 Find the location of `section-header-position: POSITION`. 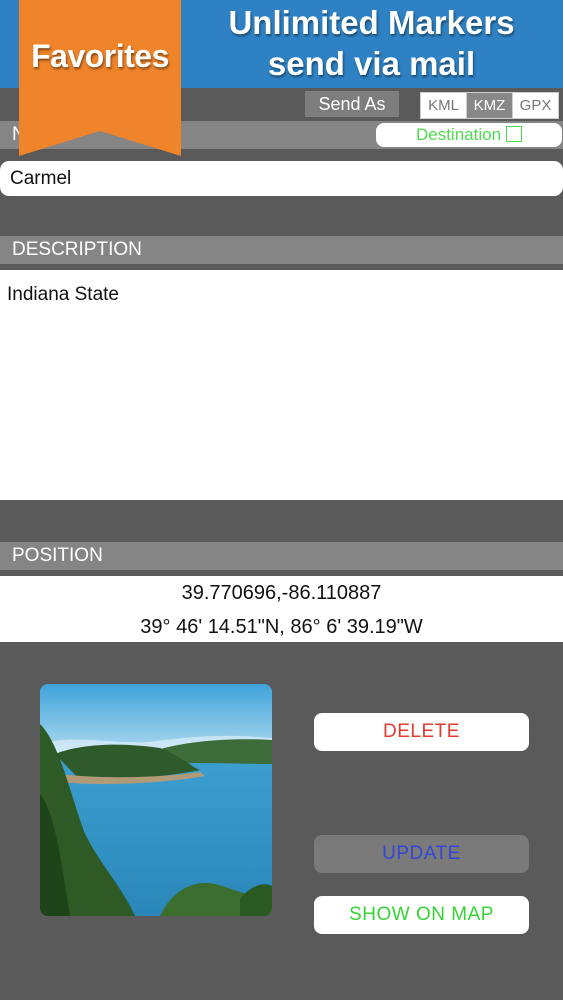

section-header-position: POSITION is located at coordinates (281, 556).